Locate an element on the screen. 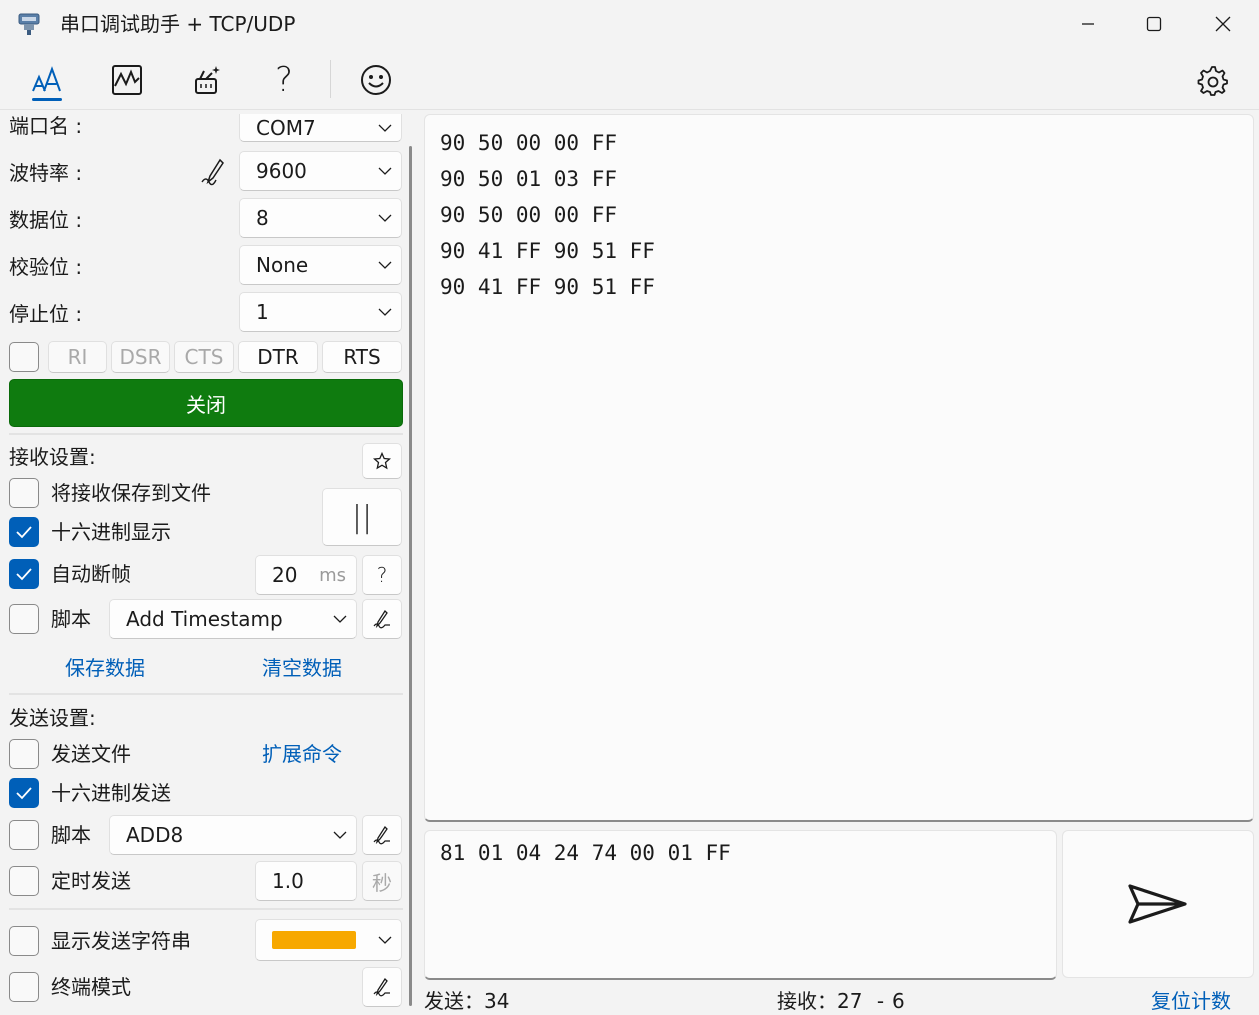 The height and width of the screenshot is (1015, 1259). send-file-checkbox is located at coordinates (24, 754).